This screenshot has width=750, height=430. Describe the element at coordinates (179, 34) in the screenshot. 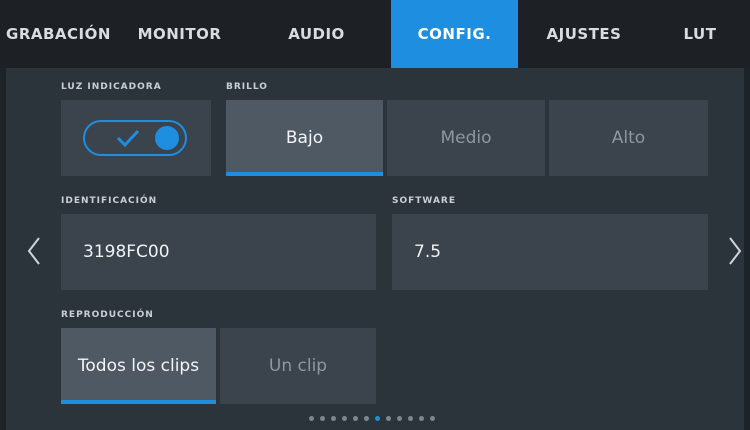

I see `tab-monitor: MONITOR` at that location.